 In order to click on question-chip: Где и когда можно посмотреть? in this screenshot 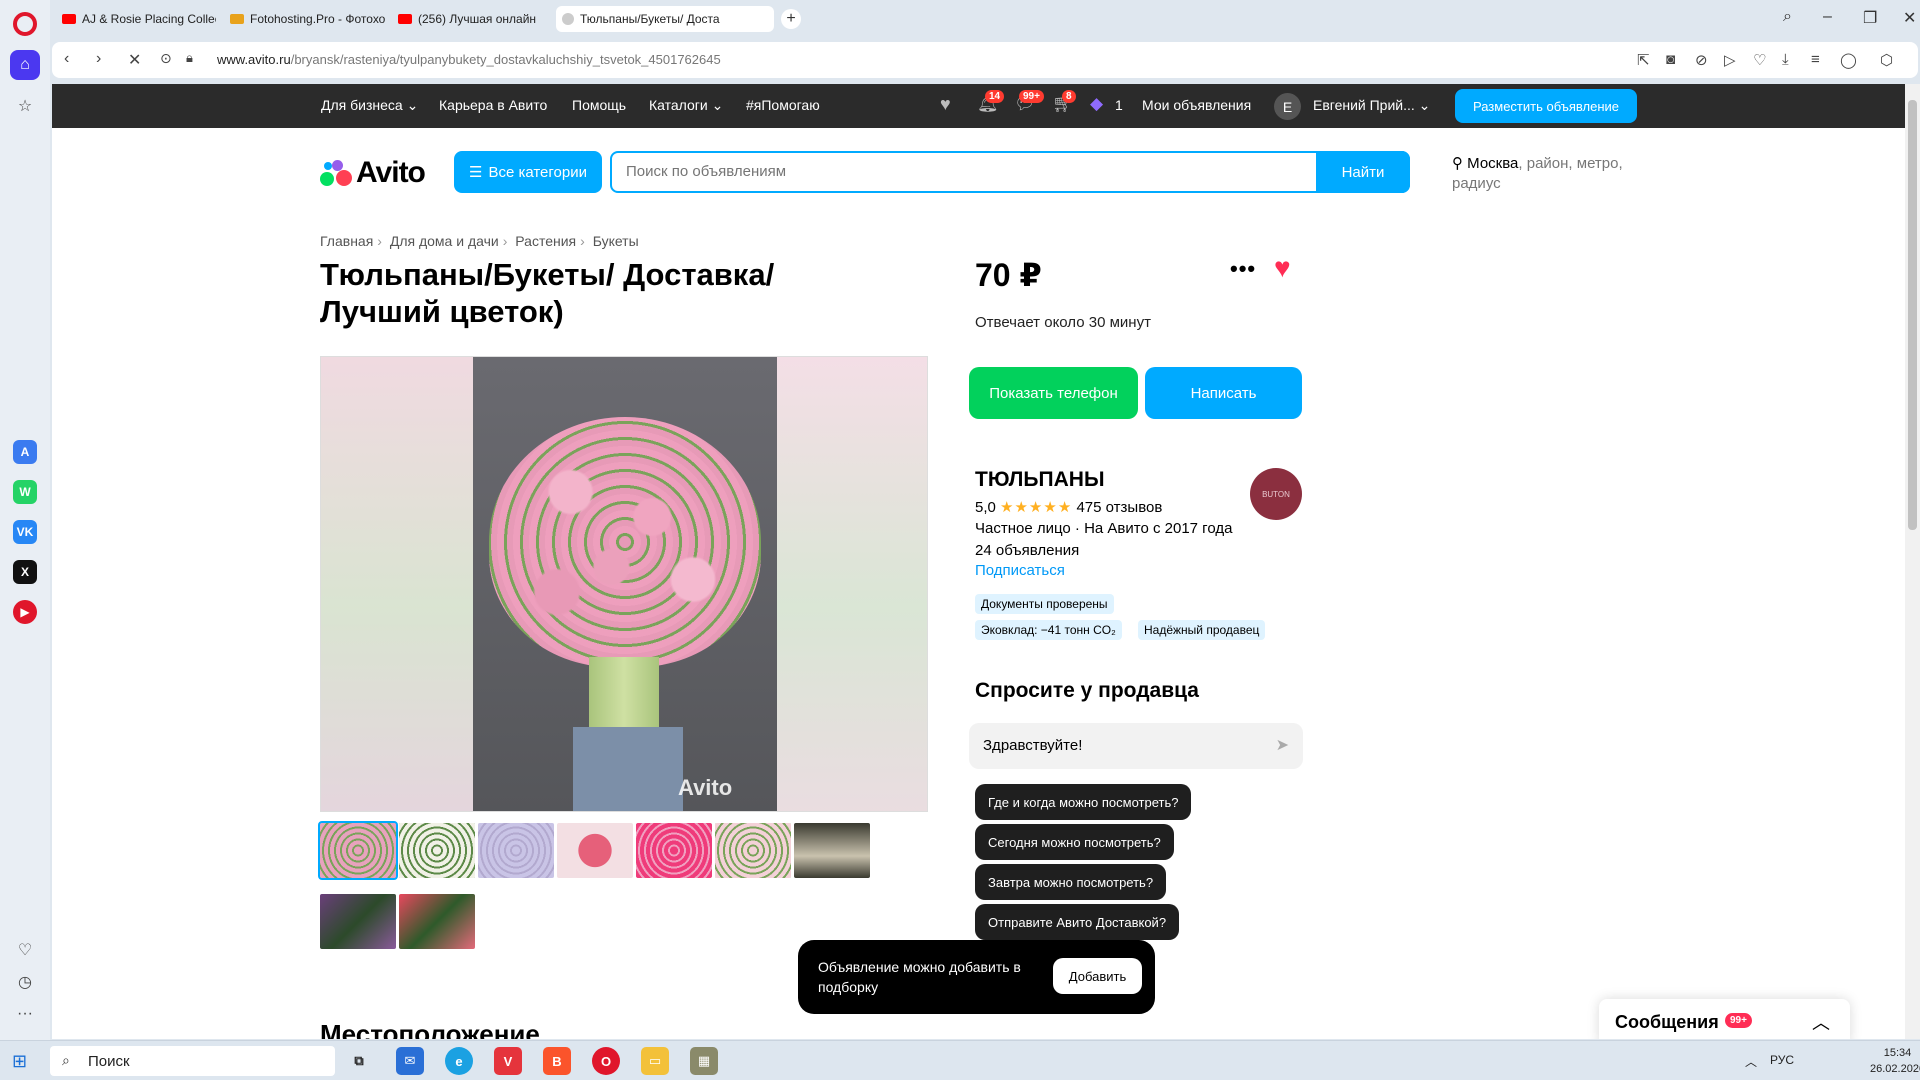, I will do `click(1083, 802)`.